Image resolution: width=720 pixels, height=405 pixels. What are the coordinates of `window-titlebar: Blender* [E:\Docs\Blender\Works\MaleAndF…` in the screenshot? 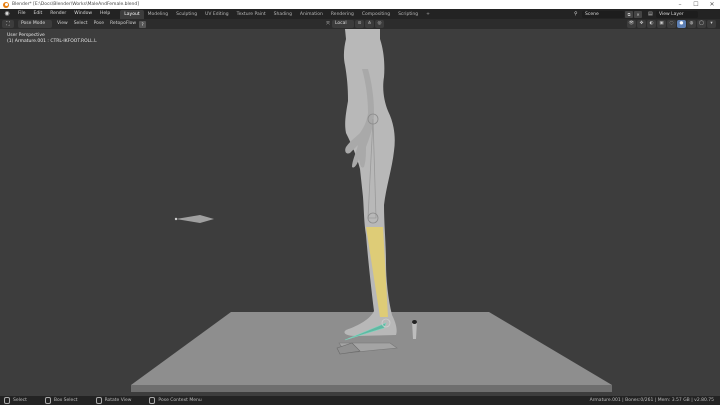 It's located at (360, 4).